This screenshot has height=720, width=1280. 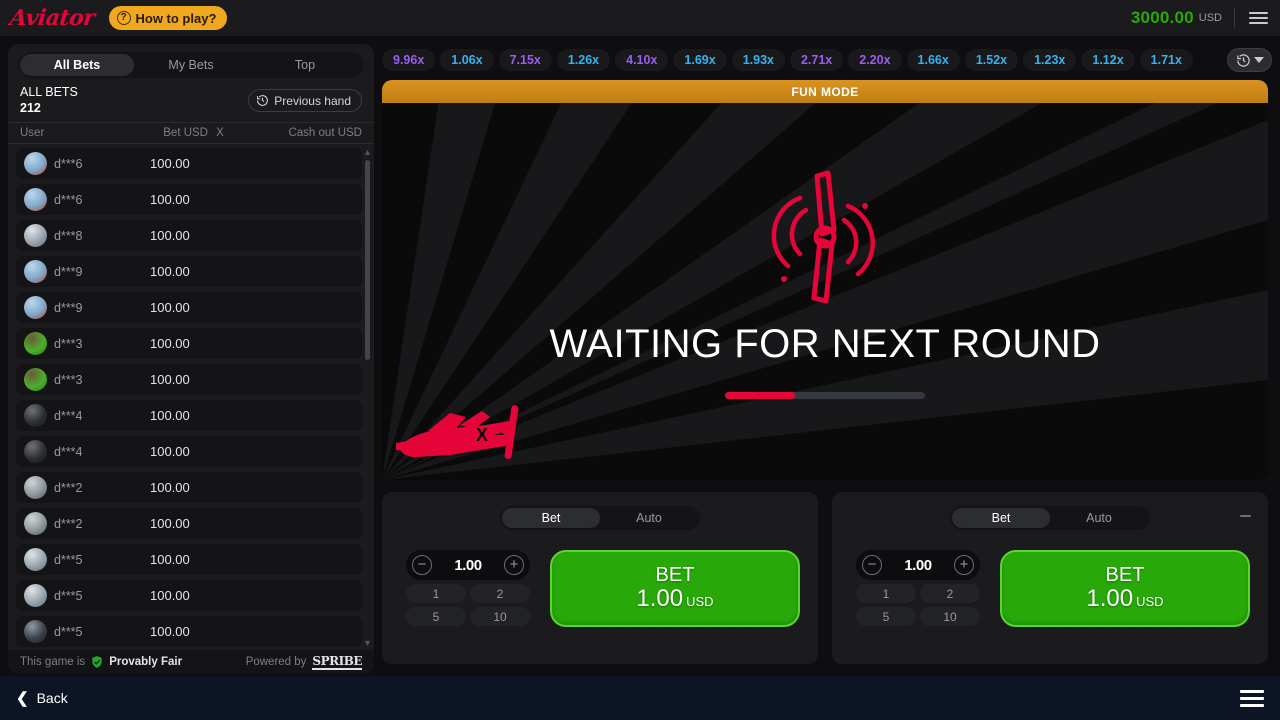 I want to click on bet-panel-2-stepper: − 1.00 +, so click(x=918, y=565).